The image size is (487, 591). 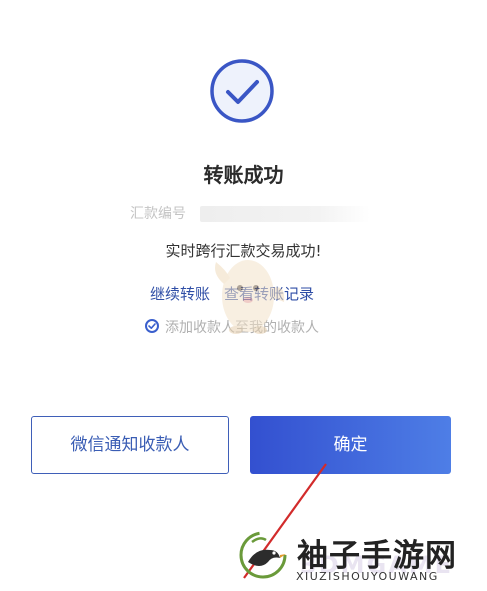 What do you see at coordinates (180, 293) in the screenshot?
I see `continue-transfer-link: 继续转账` at bounding box center [180, 293].